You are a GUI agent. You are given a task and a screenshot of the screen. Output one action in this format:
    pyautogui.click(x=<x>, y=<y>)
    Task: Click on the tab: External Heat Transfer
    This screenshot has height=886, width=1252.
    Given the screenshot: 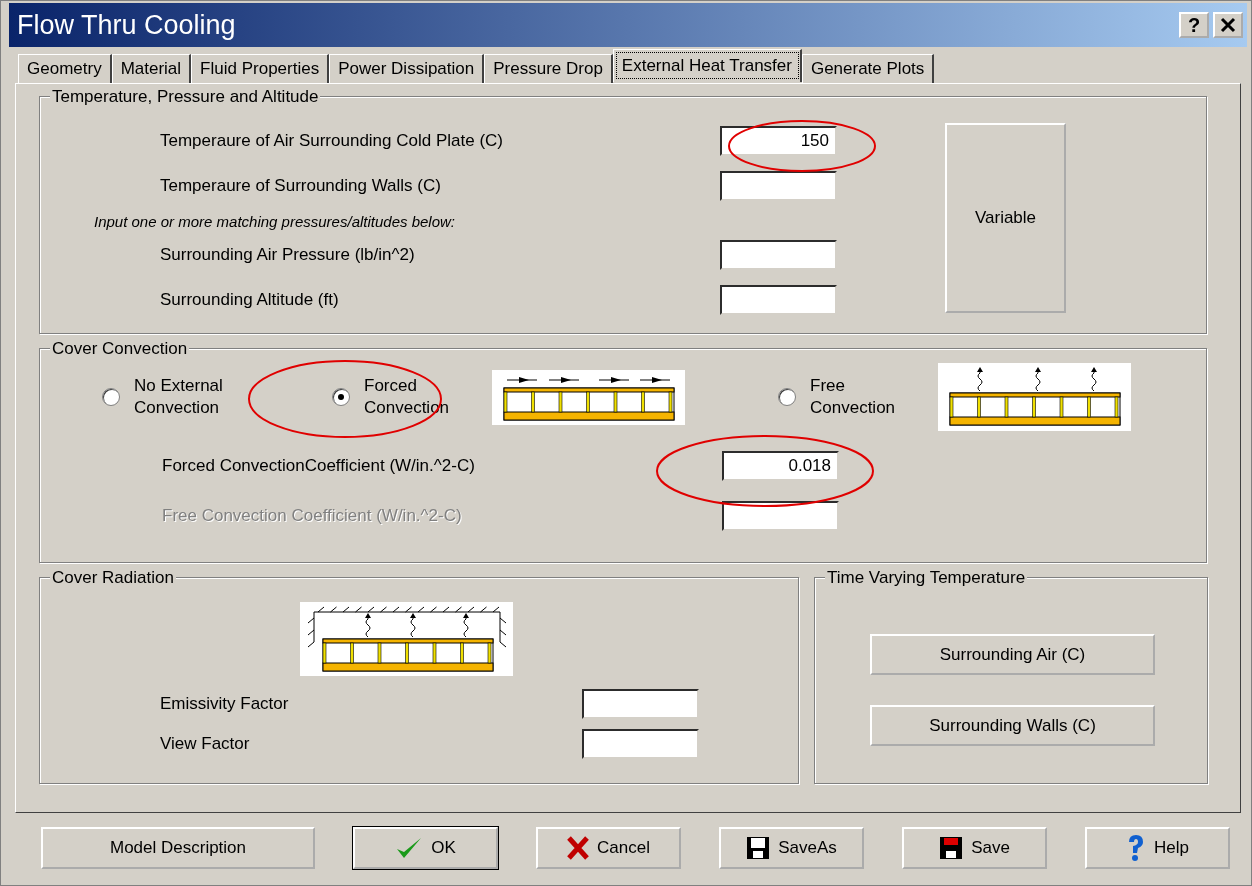 What is the action you would take?
    pyautogui.click(x=707, y=65)
    